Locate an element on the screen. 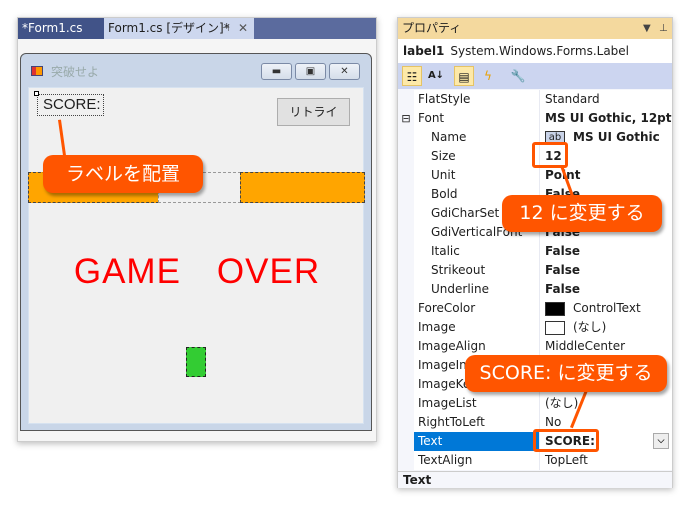 The height and width of the screenshot is (510, 695). chevron-down-icon: ⌵ is located at coordinates (661, 441).